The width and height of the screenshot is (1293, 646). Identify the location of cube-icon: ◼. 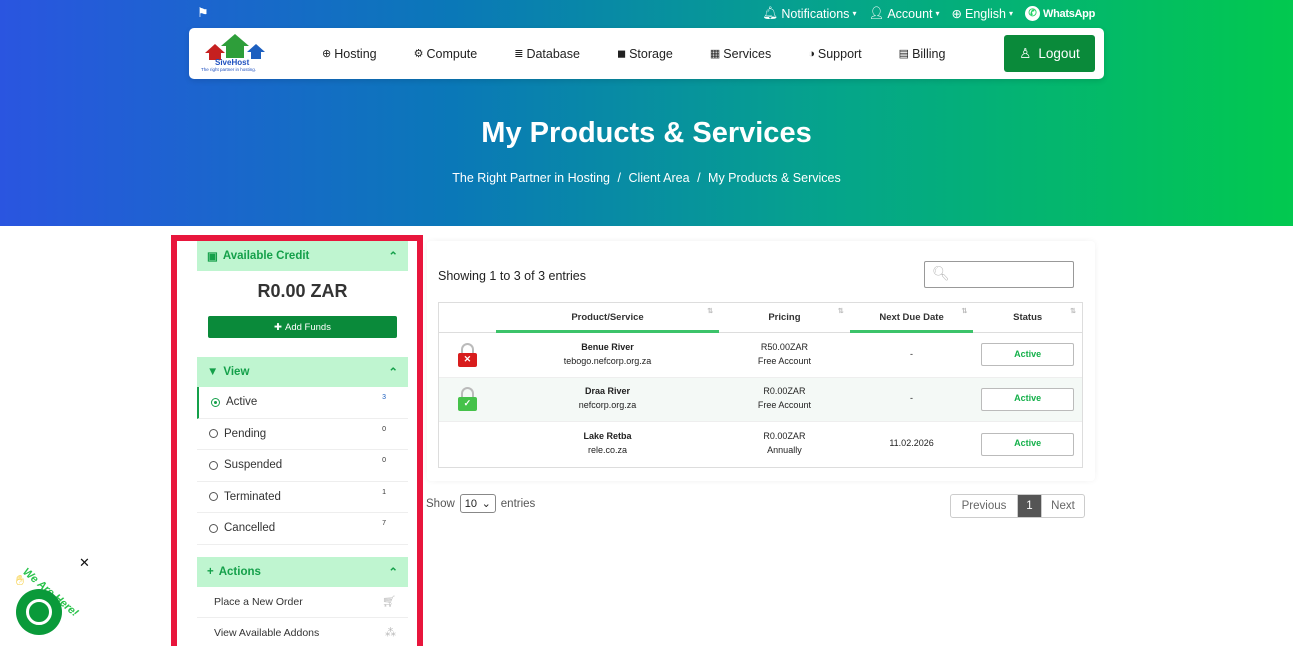
(621, 54).